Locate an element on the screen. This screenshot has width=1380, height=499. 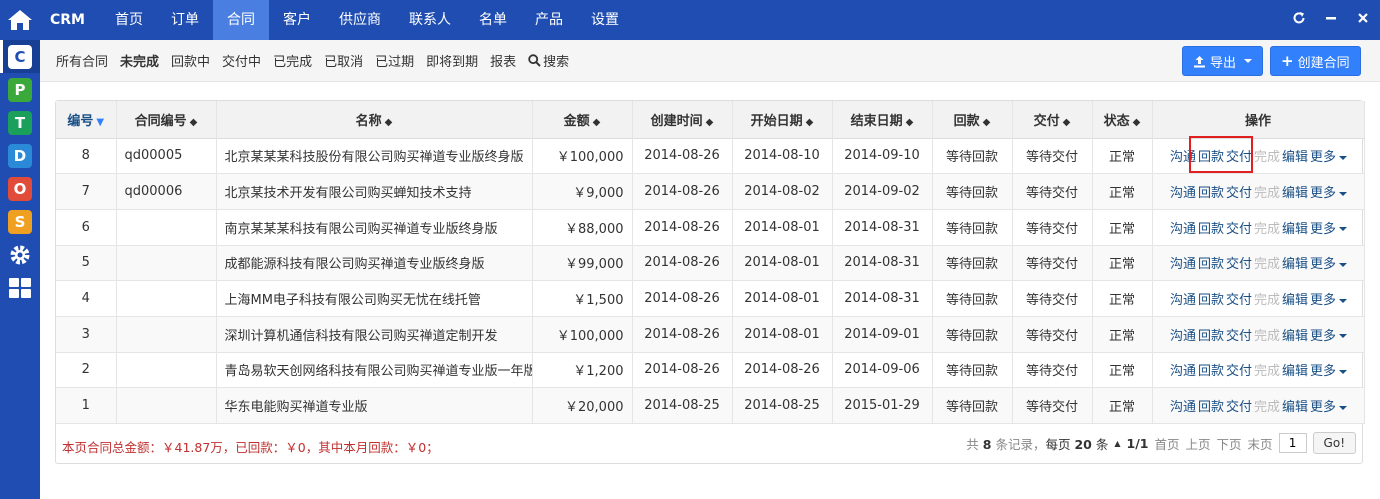
page-size-caret-icon: ▲ is located at coordinates (1117, 443).